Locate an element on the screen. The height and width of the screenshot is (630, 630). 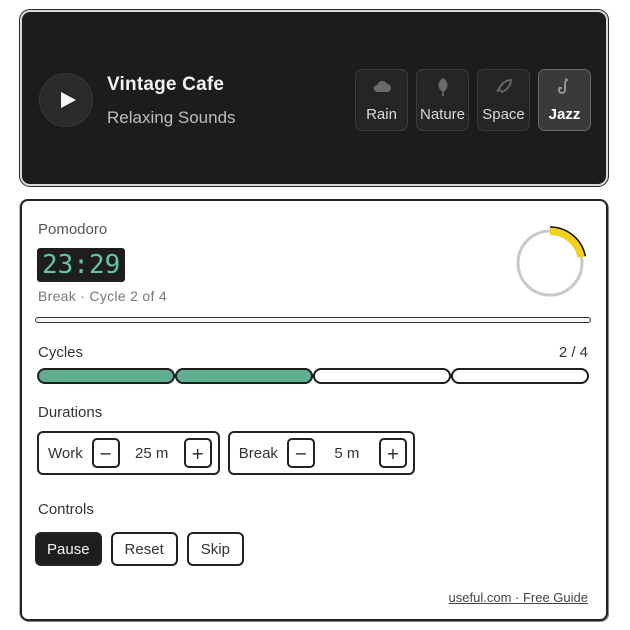
pause-button: Pause is located at coordinates (68, 549).